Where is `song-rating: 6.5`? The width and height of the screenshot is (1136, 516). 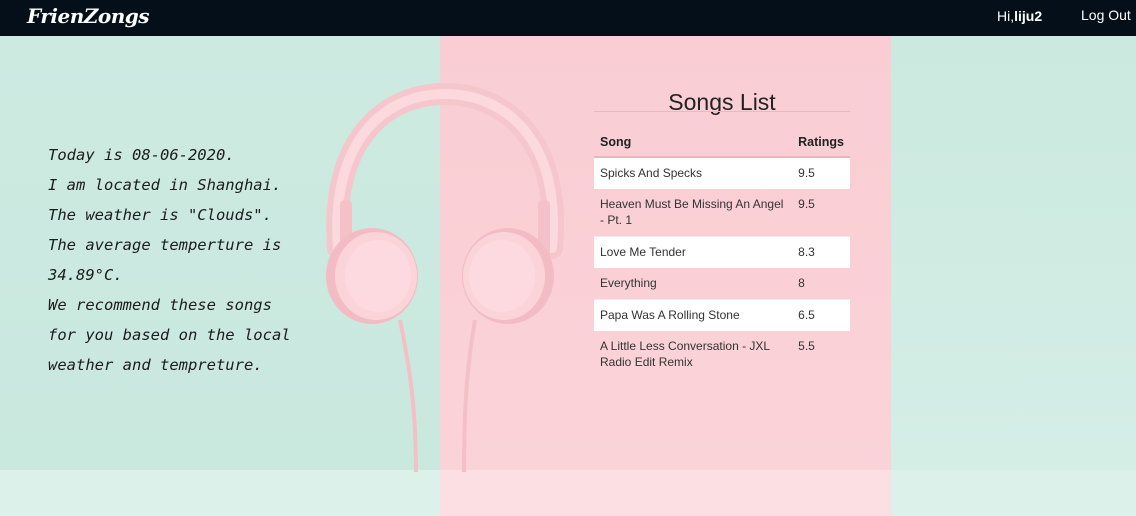
song-rating: 6.5 is located at coordinates (821, 315).